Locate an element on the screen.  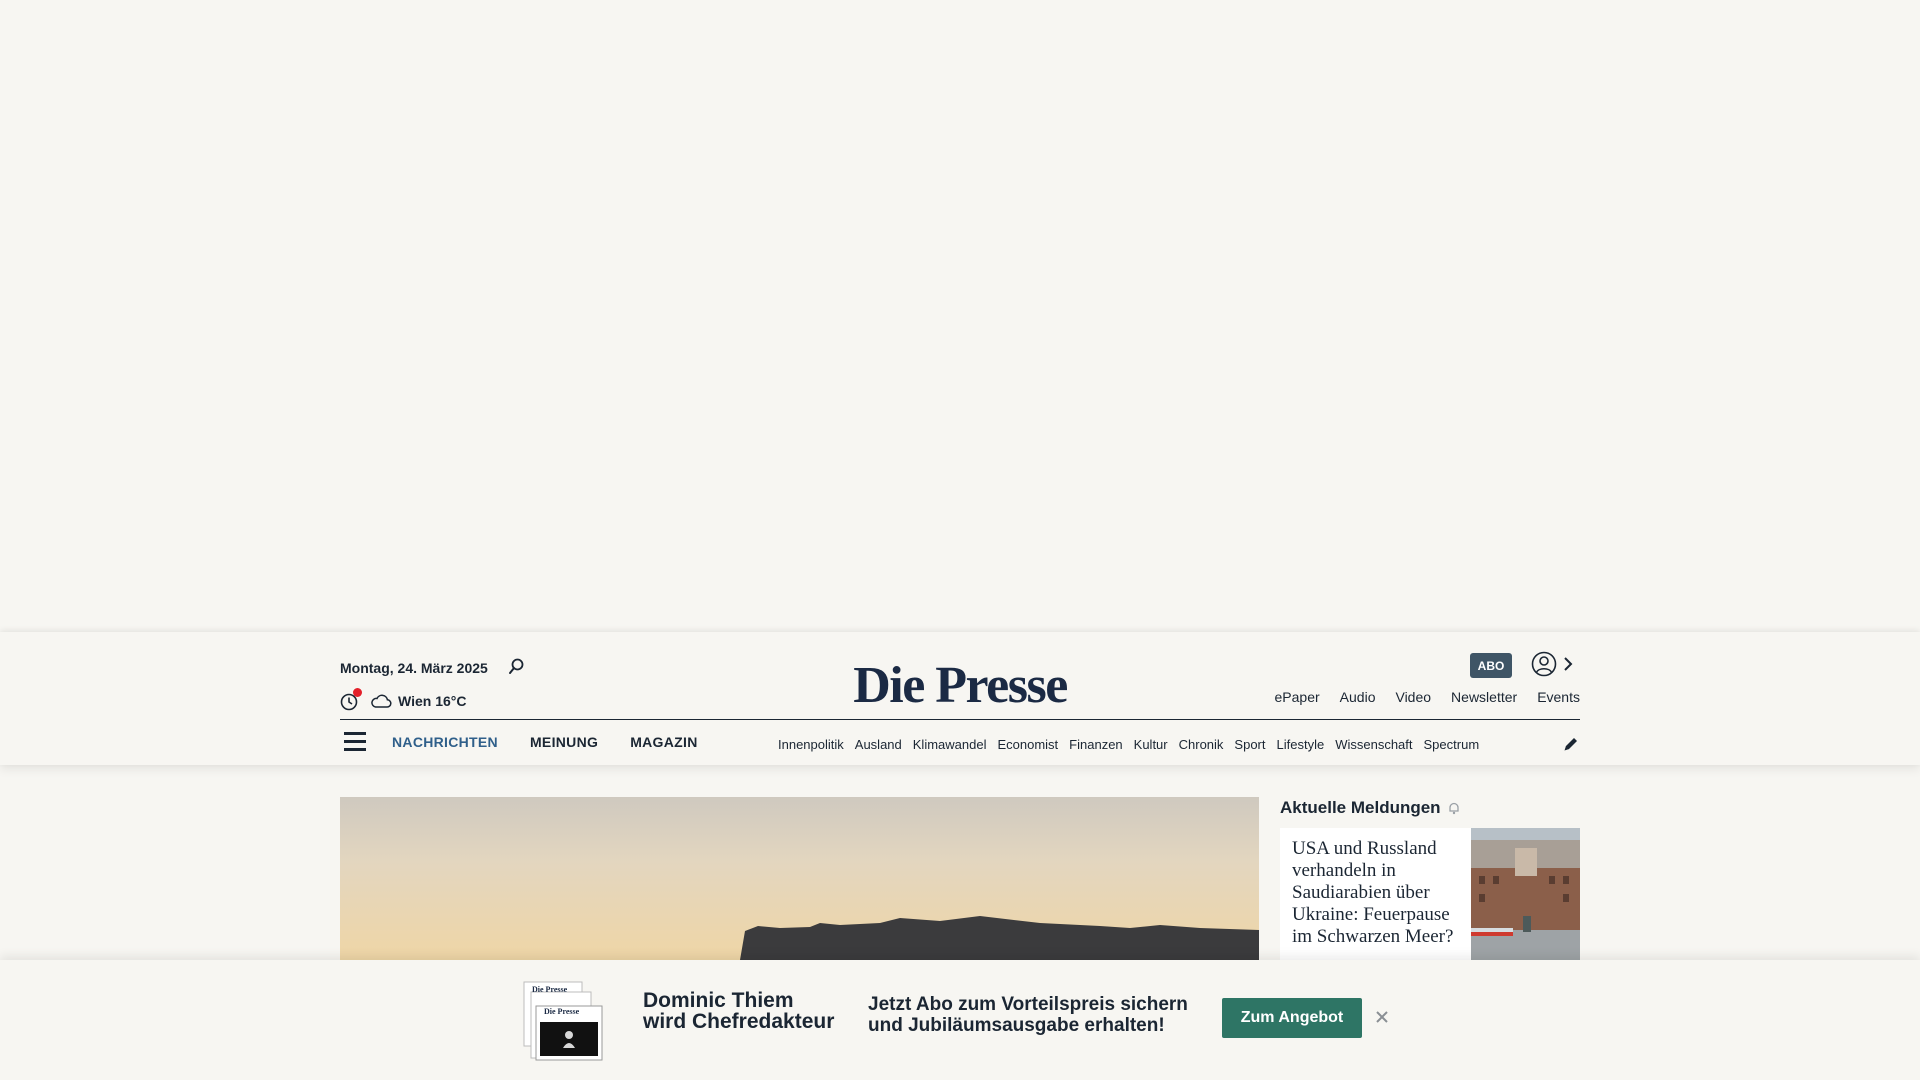
pencil-icon is located at coordinates (1571, 744).